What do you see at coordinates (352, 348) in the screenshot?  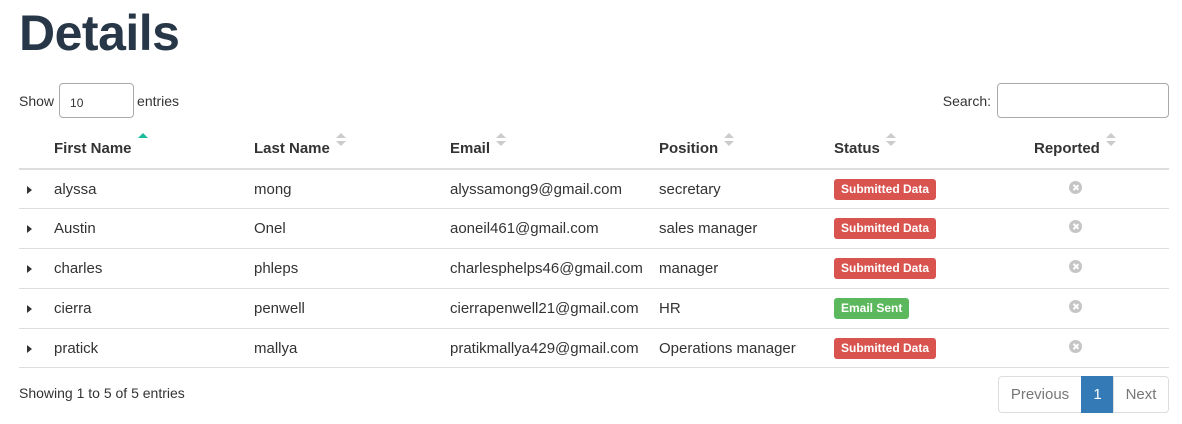 I see `cell-last-name: mallya` at bounding box center [352, 348].